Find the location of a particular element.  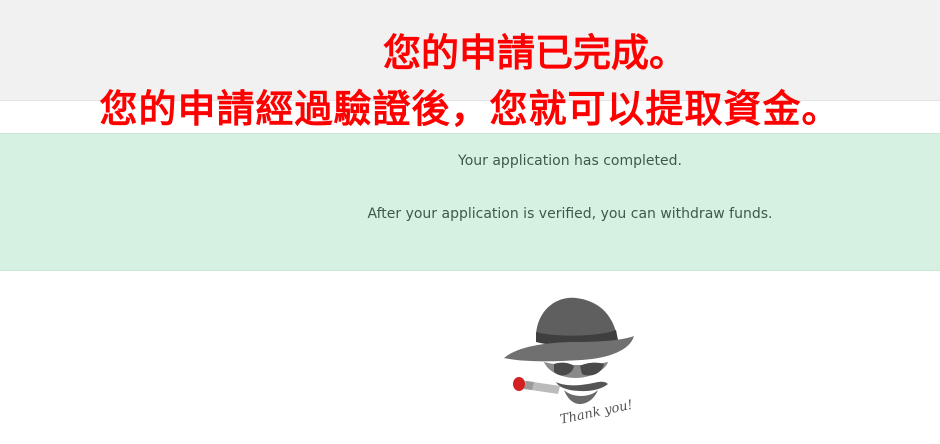

overlay-title-line2: 您的申請經過驗證後，您就可以提取資金。 is located at coordinates (470, 108).